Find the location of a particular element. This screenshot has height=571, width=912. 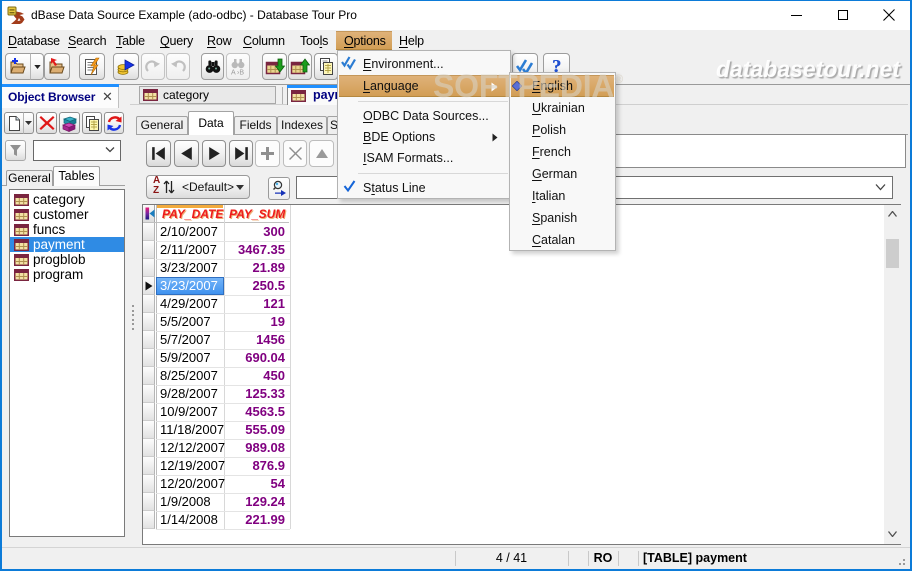

svg-text: A is located at coordinates (233, 72).